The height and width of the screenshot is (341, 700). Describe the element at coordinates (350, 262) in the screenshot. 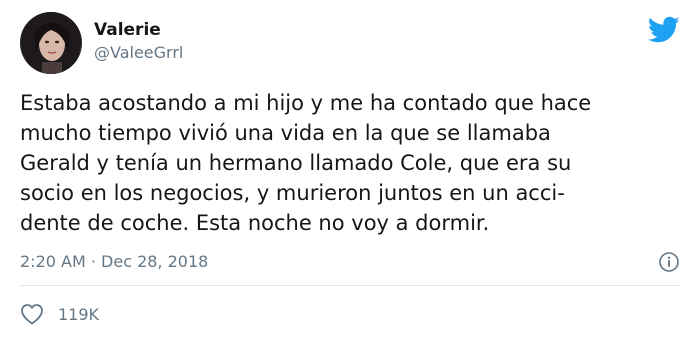

I see `tweet-meta: 2:20 AM · Dec 28, 2018` at that location.